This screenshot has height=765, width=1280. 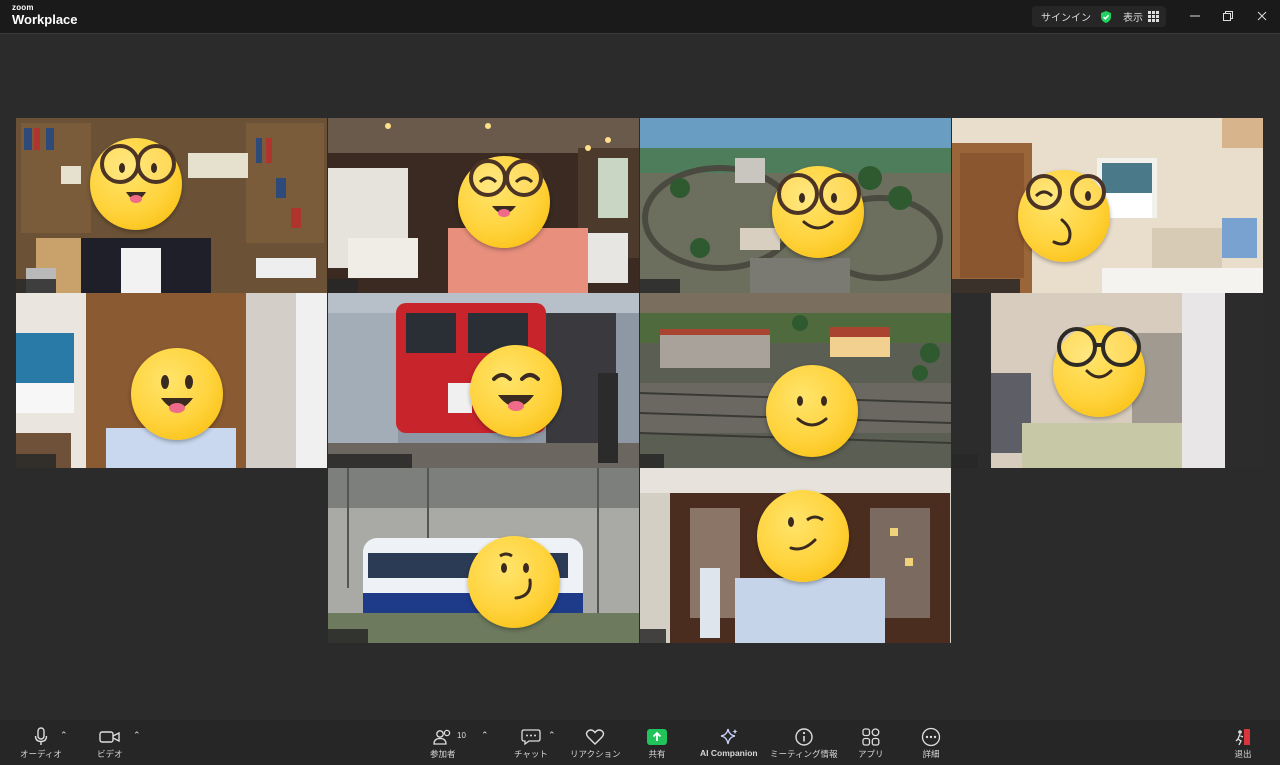 I want to click on ai-companion-label: AI Companion, so click(x=729, y=753).